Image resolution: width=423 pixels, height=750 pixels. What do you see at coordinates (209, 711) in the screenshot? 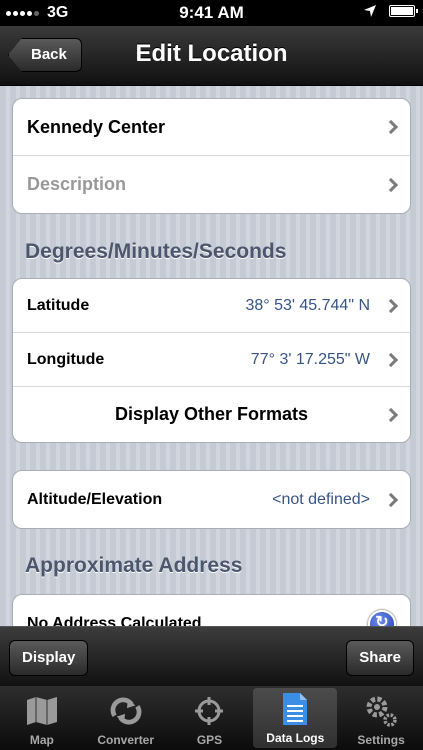
I see `gps-icon` at bounding box center [209, 711].